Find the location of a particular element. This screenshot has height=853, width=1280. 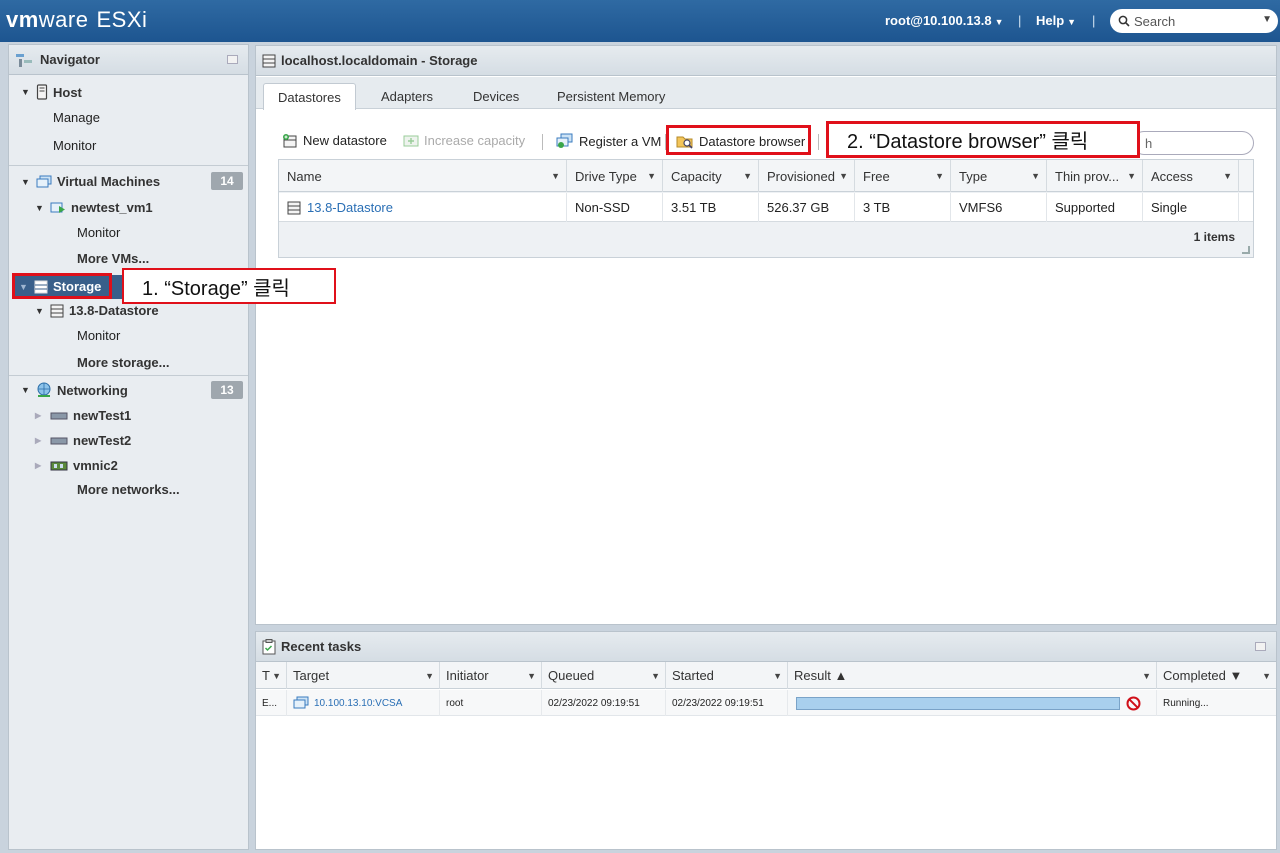

provisioned-cell: 526.37 GB is located at coordinates (807, 207).